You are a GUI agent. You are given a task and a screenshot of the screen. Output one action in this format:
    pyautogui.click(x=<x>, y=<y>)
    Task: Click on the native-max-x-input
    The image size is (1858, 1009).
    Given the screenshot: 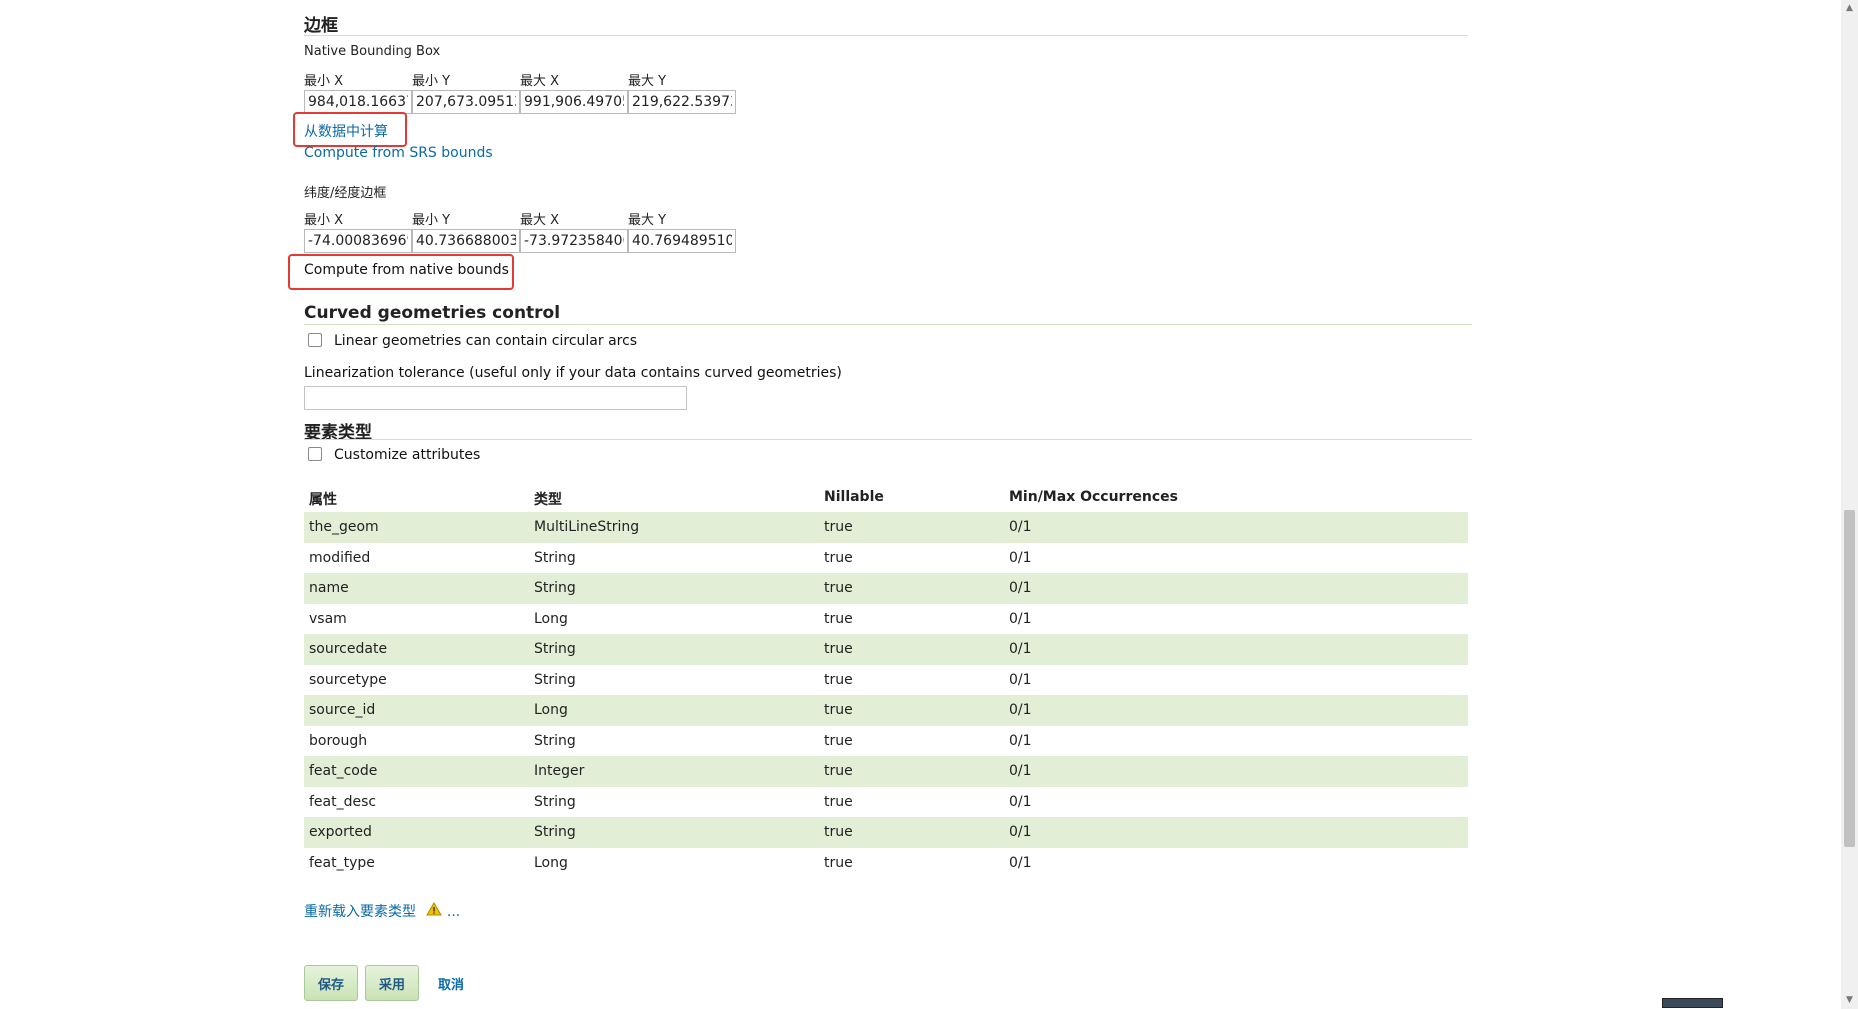 What is the action you would take?
    pyautogui.click(x=574, y=102)
    